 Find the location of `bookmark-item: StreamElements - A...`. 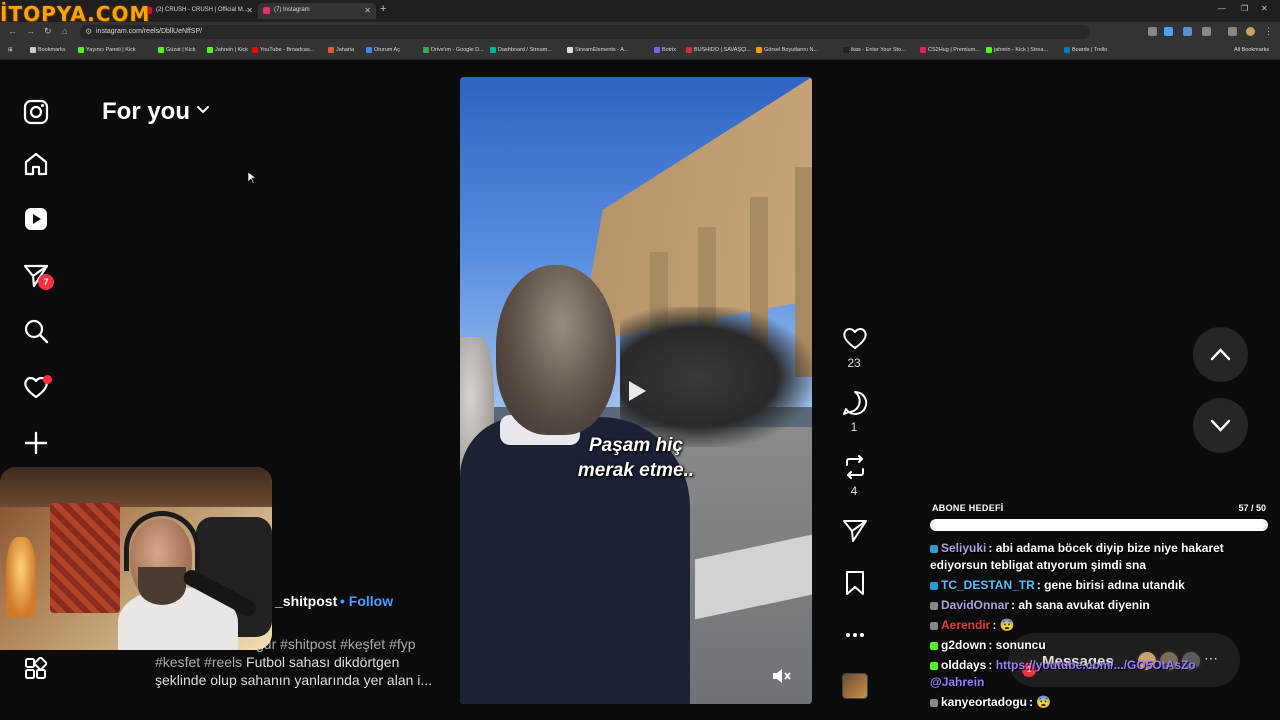

bookmark-item: StreamElements - A... is located at coordinates (598, 50).